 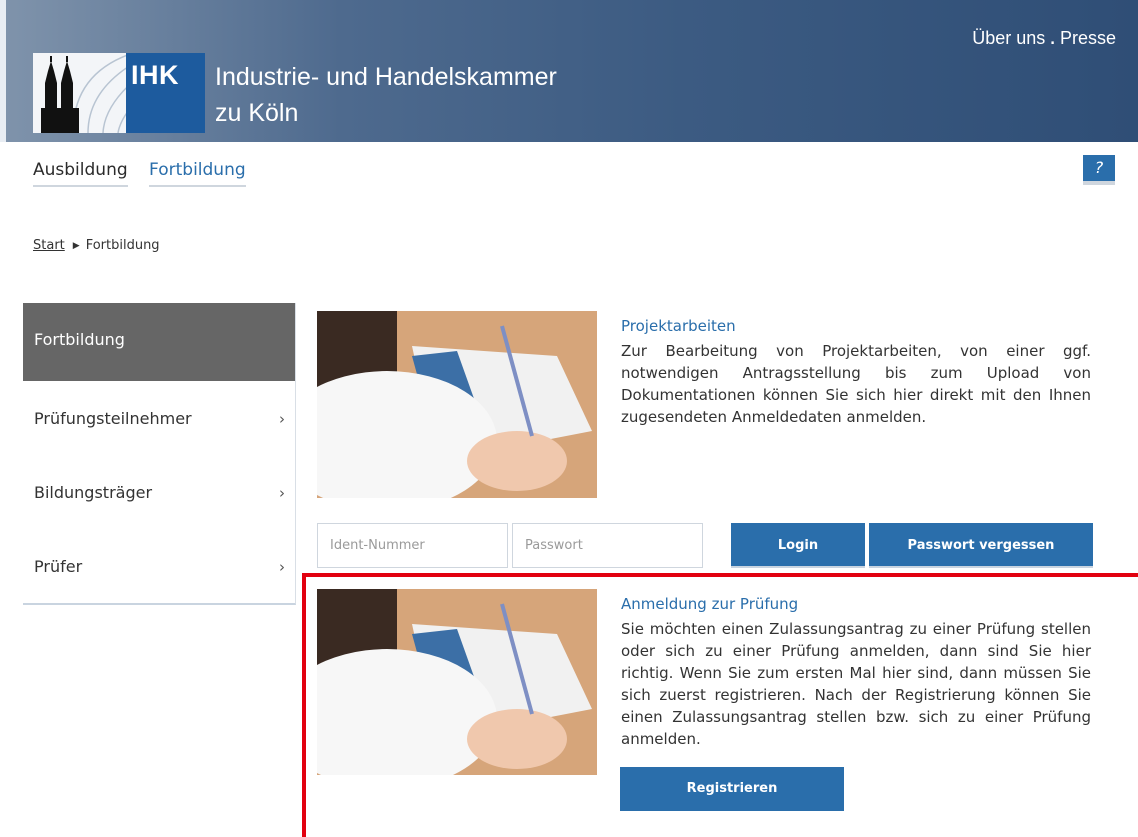 What do you see at coordinates (1008, 38) in the screenshot?
I see `about-us-link: Über uns` at bounding box center [1008, 38].